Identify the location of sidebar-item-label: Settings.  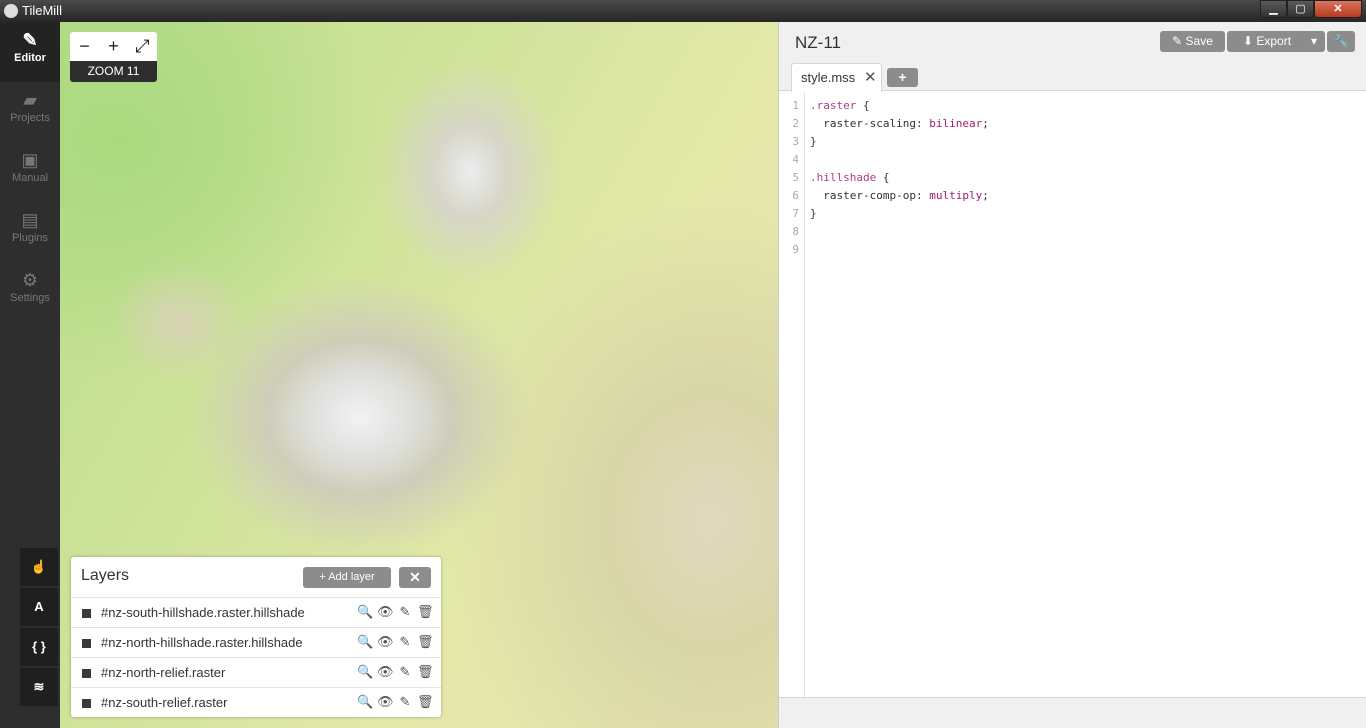
(30, 298).